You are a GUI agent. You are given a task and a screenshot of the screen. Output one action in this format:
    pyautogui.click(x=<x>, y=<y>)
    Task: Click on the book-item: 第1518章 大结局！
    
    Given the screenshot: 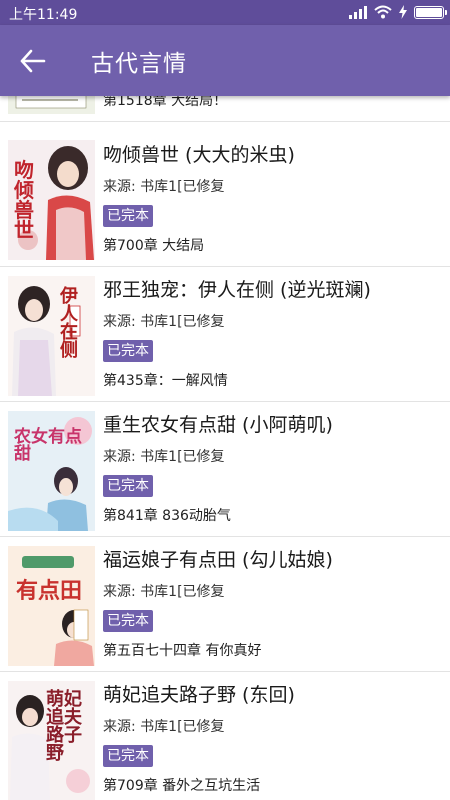 What is the action you would take?
    pyautogui.click(x=225, y=109)
    